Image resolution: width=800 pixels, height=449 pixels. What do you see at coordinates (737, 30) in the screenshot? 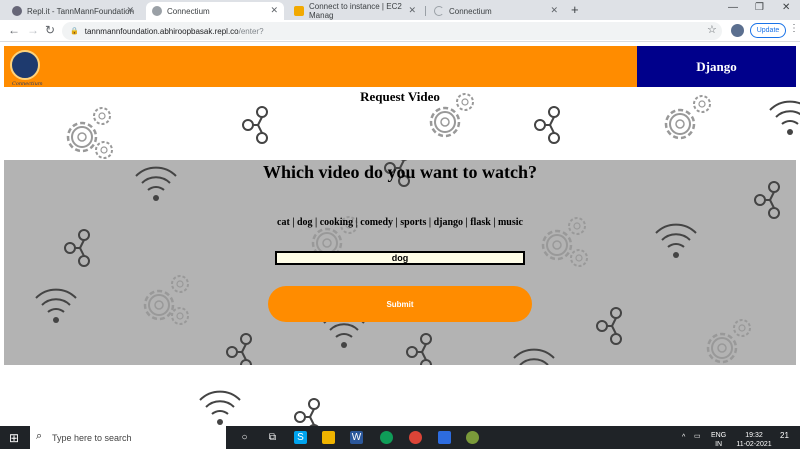
I see `profile-avatar` at bounding box center [737, 30].